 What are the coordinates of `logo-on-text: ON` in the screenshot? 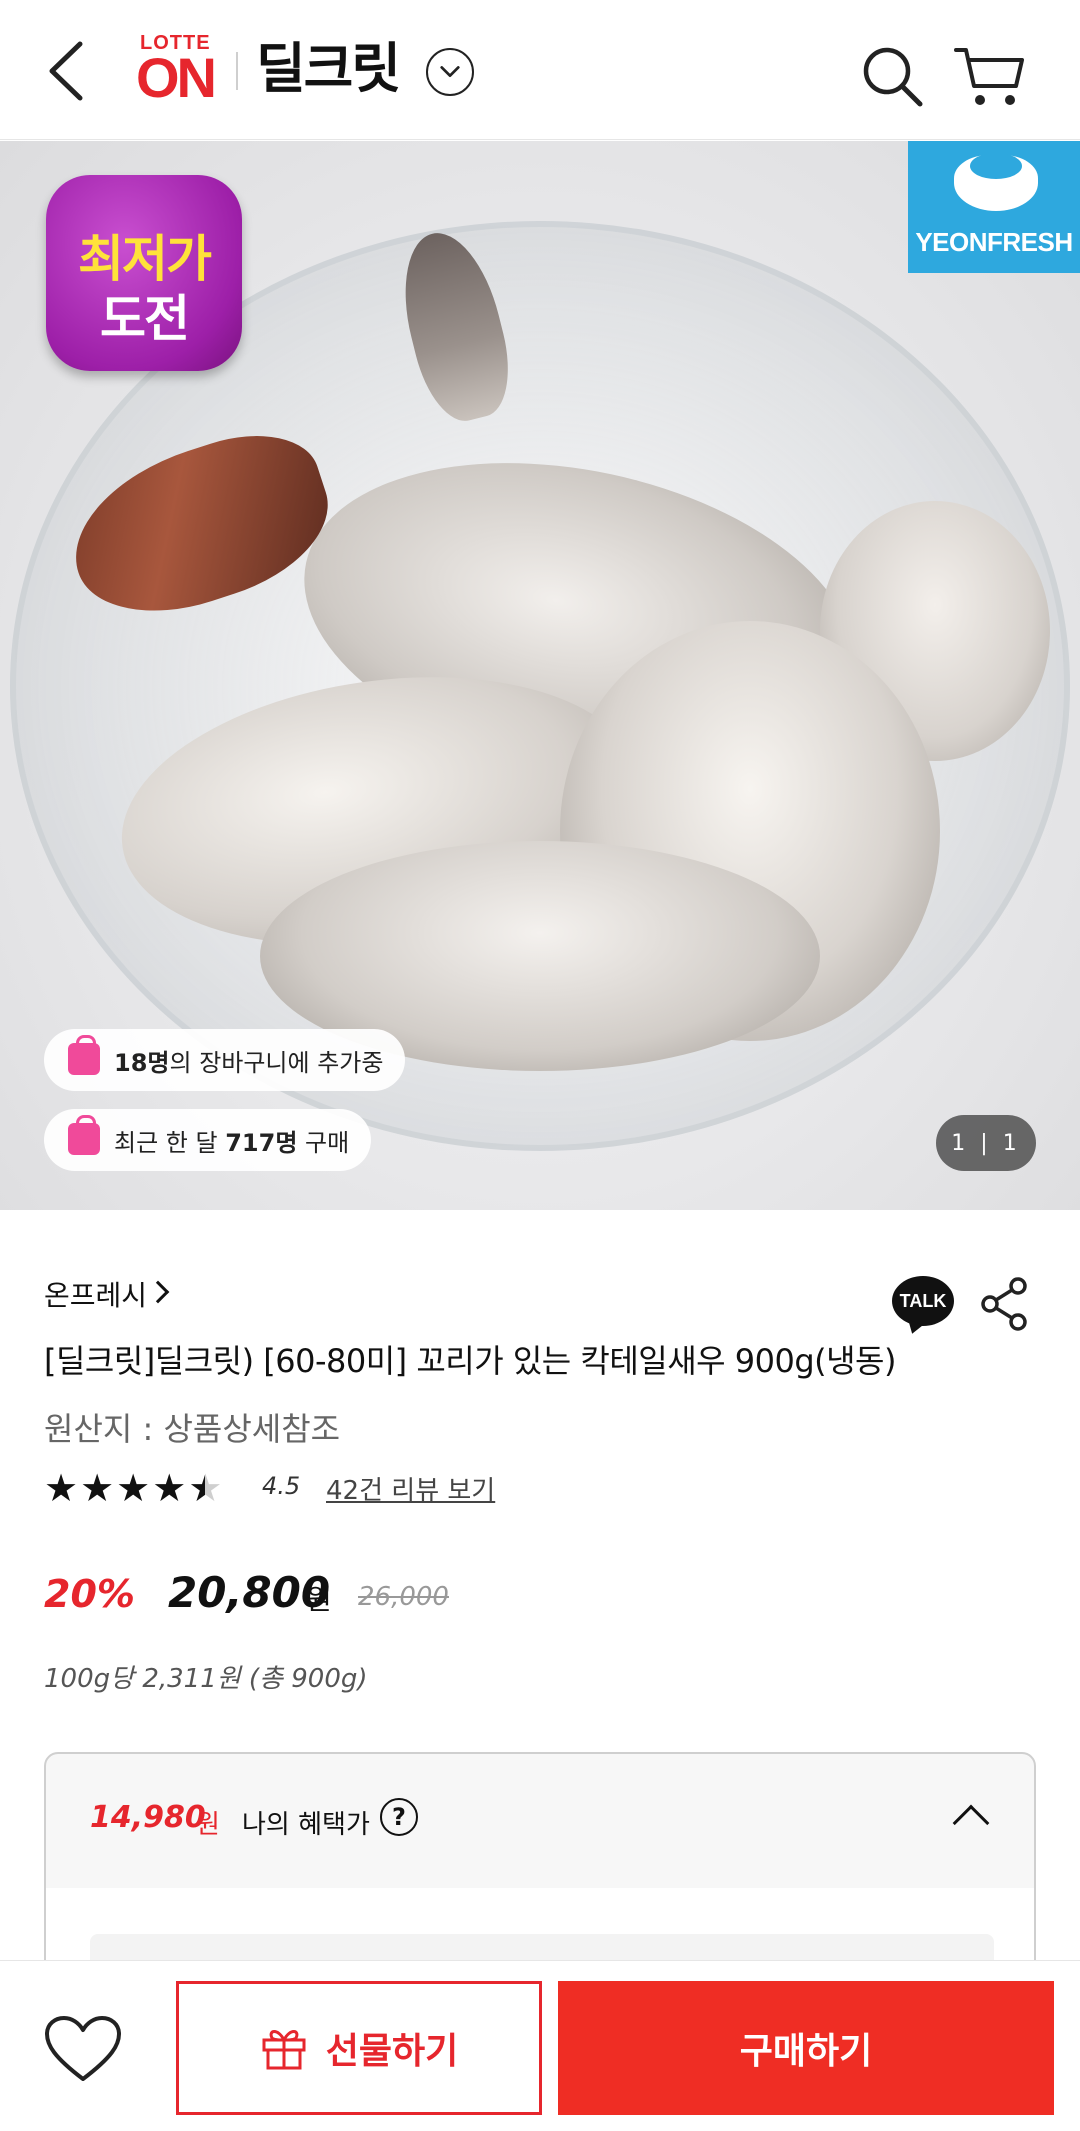 It's located at (176, 77).